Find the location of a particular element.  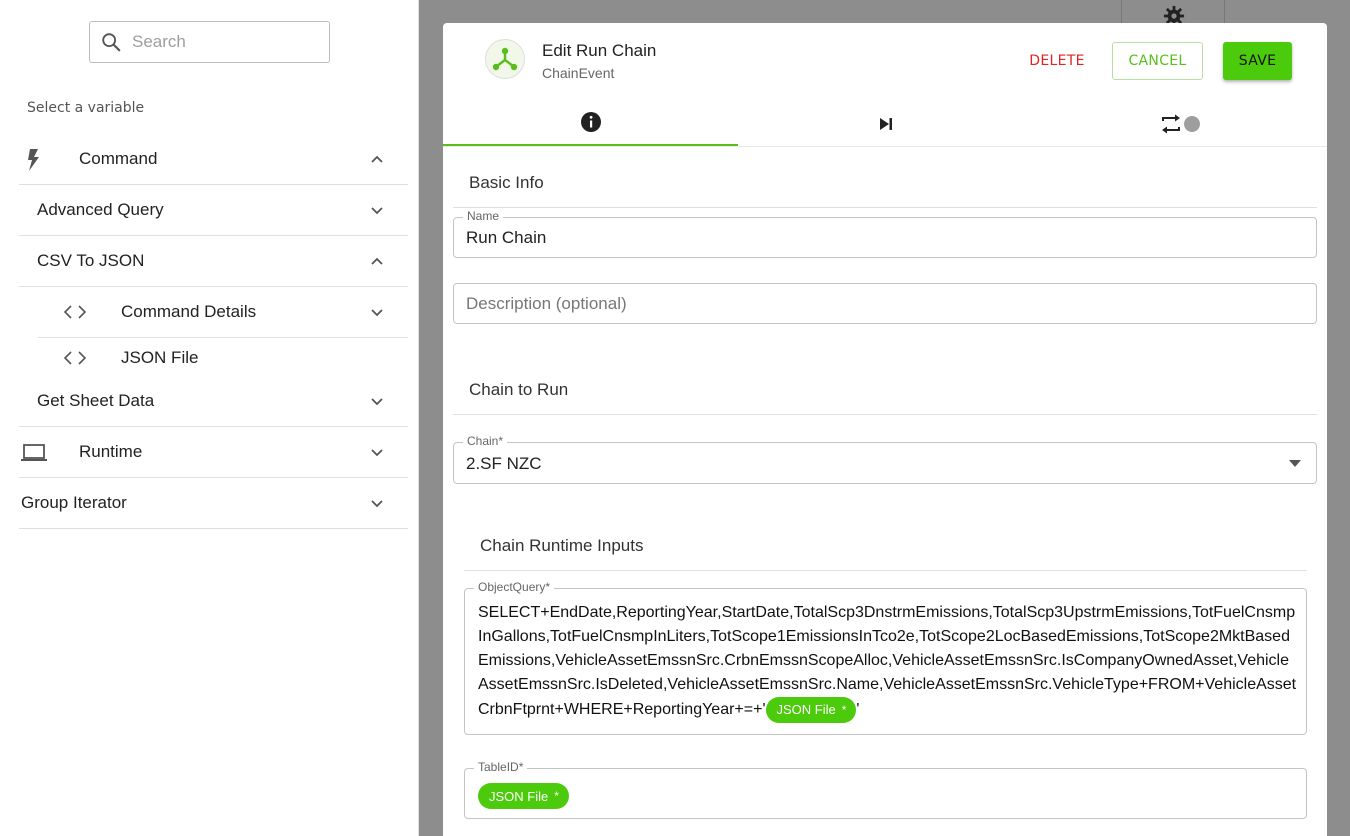

save-button: SAVE is located at coordinates (1257, 61).